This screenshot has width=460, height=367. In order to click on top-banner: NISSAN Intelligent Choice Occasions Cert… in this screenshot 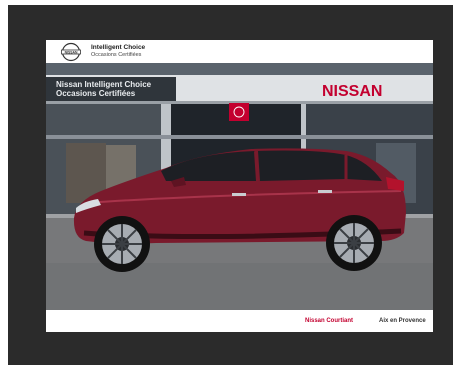, I will do `click(239, 51)`.